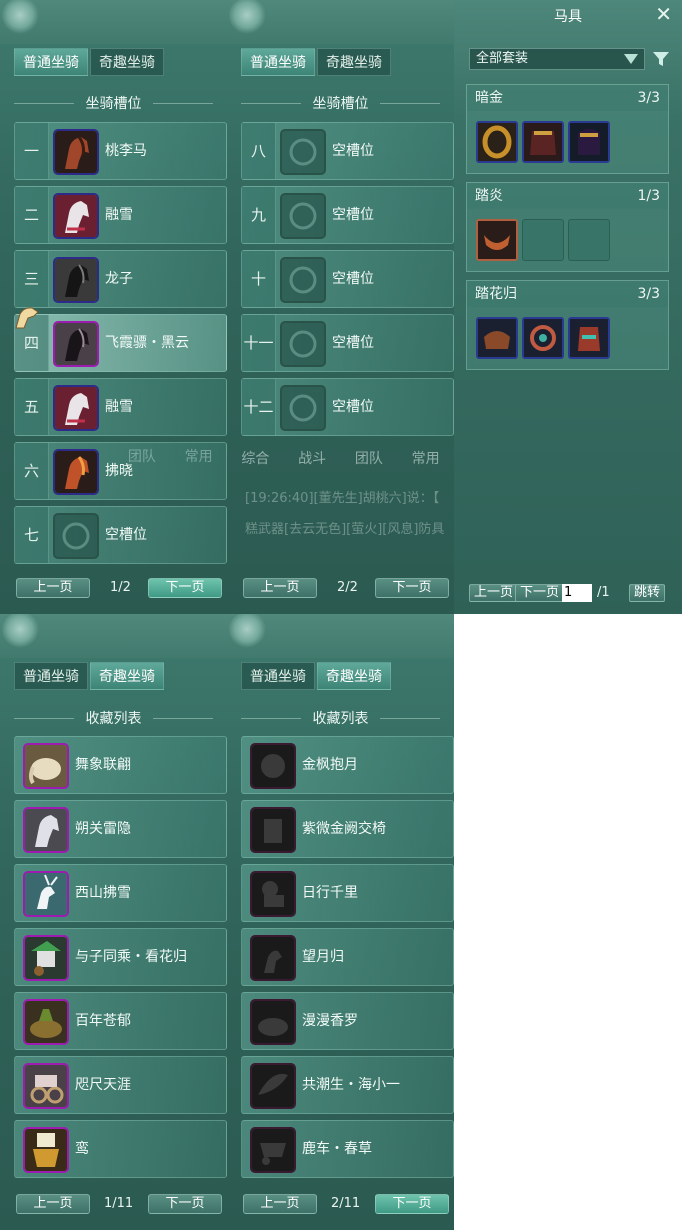  What do you see at coordinates (259, 279) in the screenshot?
I see `slot-number: 十` at bounding box center [259, 279].